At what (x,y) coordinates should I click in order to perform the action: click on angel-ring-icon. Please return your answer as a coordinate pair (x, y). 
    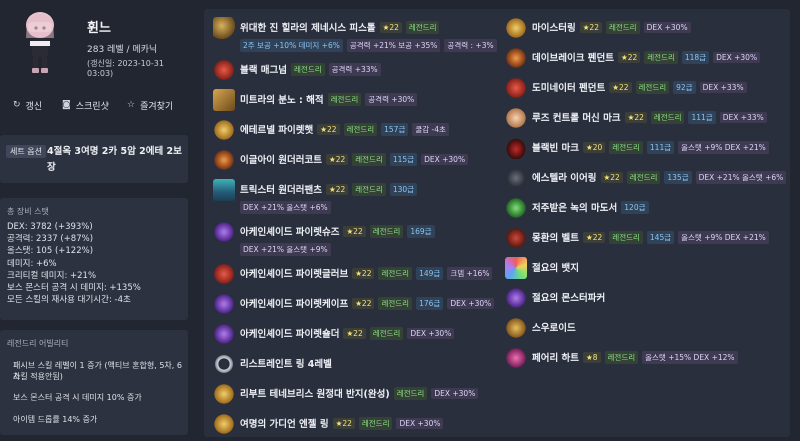
    Looking at the image, I should click on (224, 424).